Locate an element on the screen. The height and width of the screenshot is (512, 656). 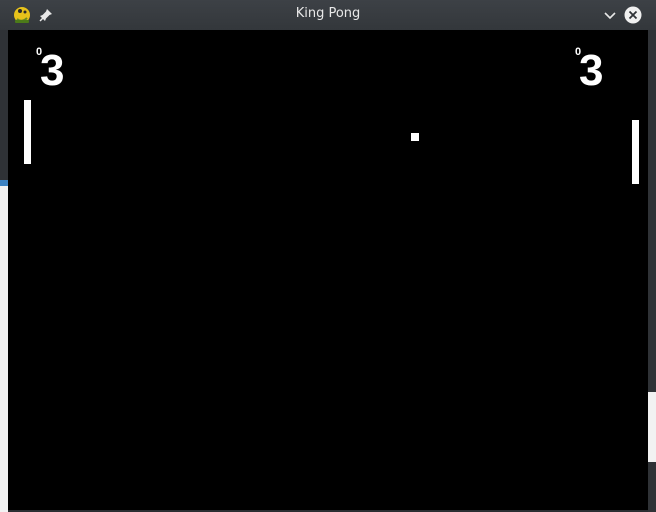
window-title: King Pong is located at coordinates (328, 13).